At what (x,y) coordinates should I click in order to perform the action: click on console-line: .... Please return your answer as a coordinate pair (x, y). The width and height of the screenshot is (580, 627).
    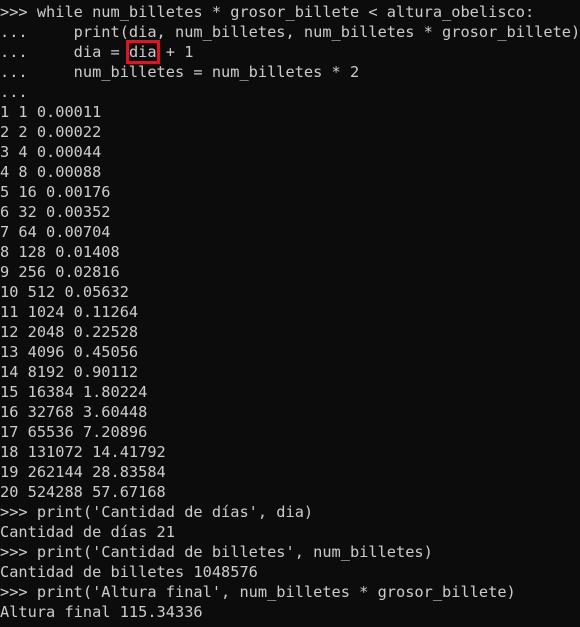
    Looking at the image, I should click on (14, 92).